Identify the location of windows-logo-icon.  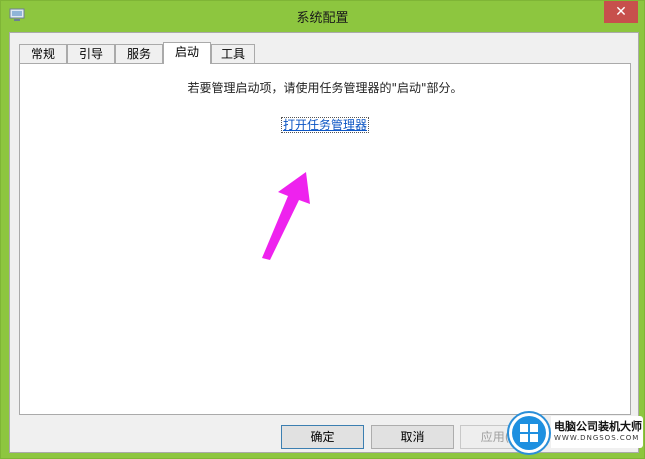
(529, 433).